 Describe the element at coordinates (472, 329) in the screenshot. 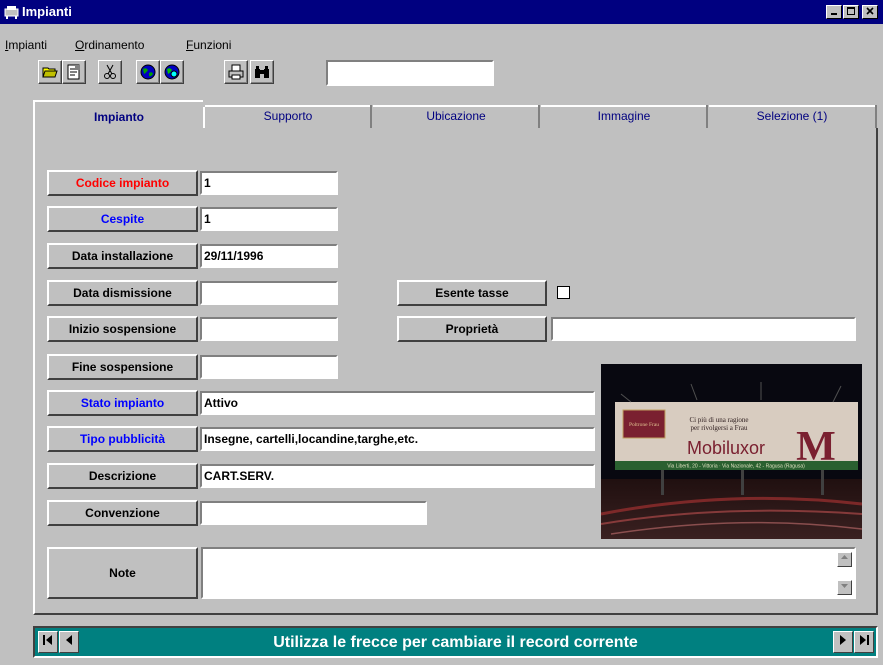

I see `proprieta-label: Proprietà` at that location.